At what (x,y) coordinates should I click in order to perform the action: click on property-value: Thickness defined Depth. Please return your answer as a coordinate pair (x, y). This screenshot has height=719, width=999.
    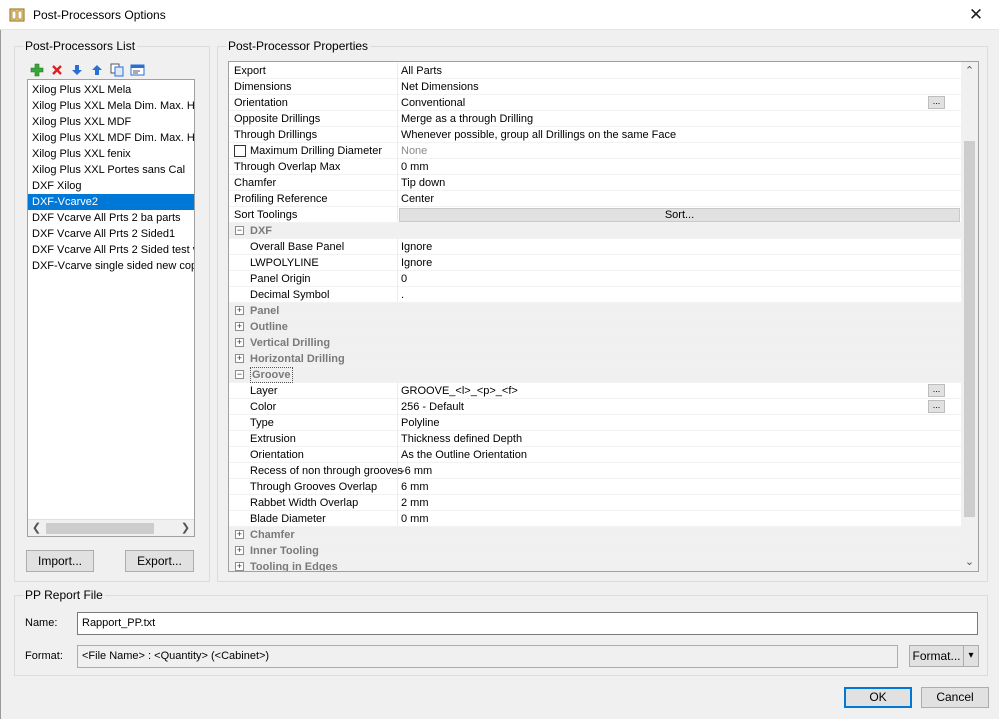
    Looking at the image, I should click on (461, 439).